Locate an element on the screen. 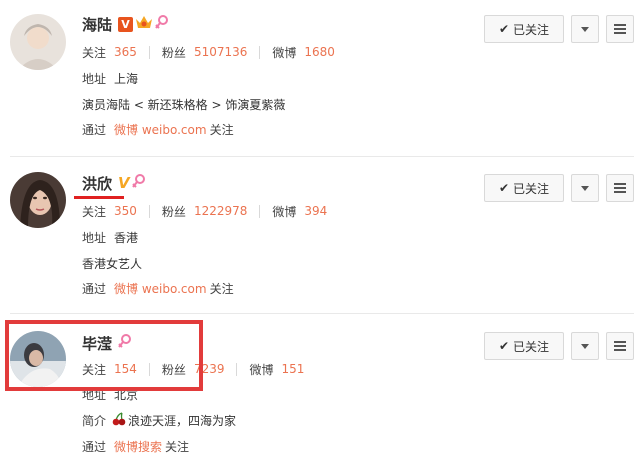 This screenshot has height=476, width=640. location-value: 香港 is located at coordinates (126, 237).